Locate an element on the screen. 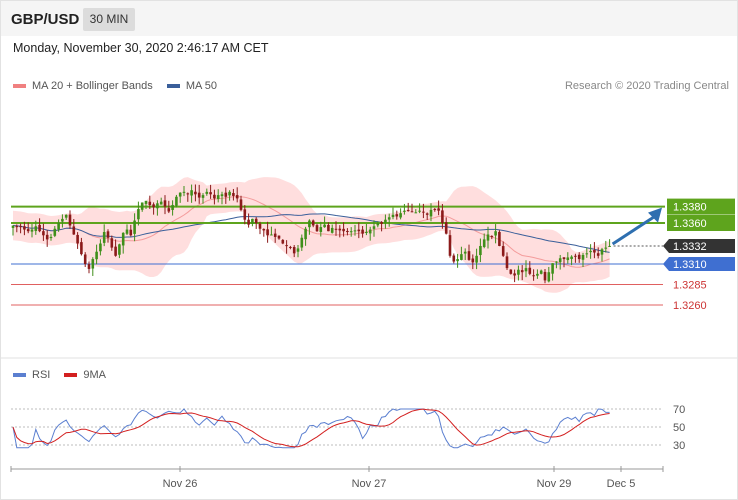 The image size is (738, 500). target-label: 1.3260 is located at coordinates (690, 306).